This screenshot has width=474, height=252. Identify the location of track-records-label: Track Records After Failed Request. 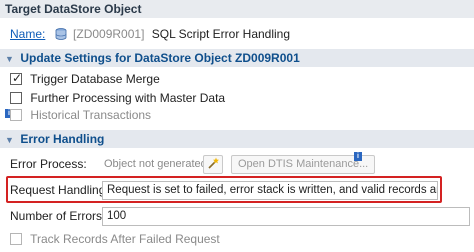
(125, 239).